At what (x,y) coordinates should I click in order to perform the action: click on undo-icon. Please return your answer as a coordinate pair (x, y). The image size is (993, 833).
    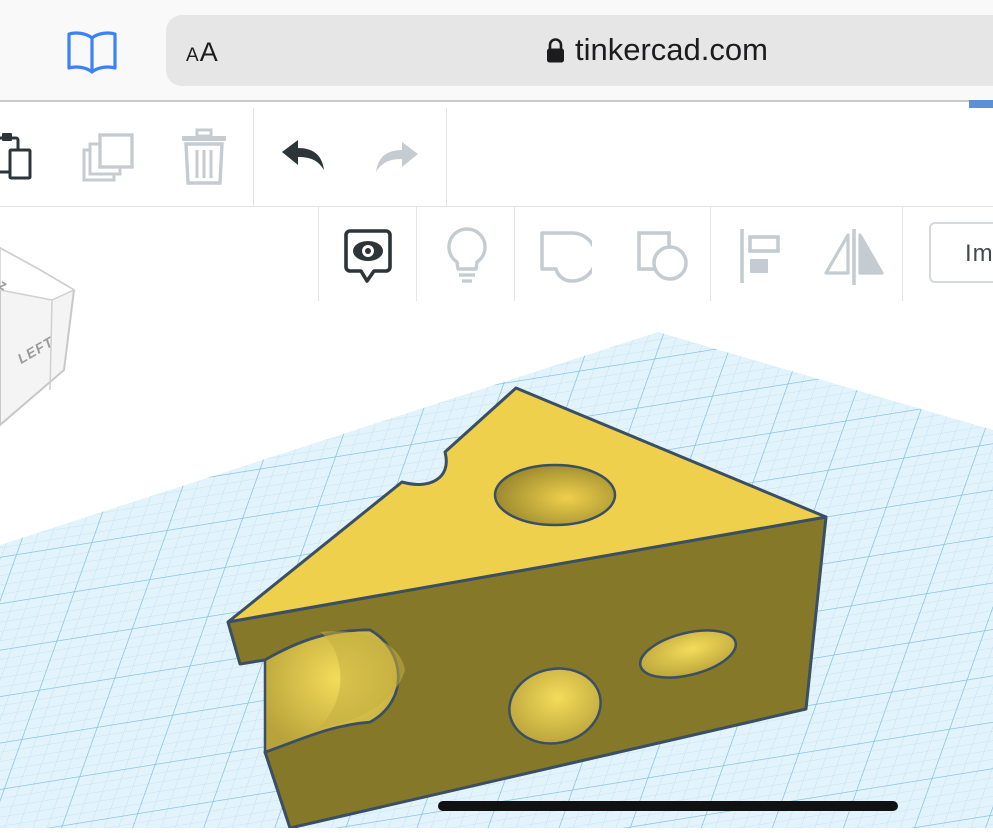
    Looking at the image, I should click on (303, 155).